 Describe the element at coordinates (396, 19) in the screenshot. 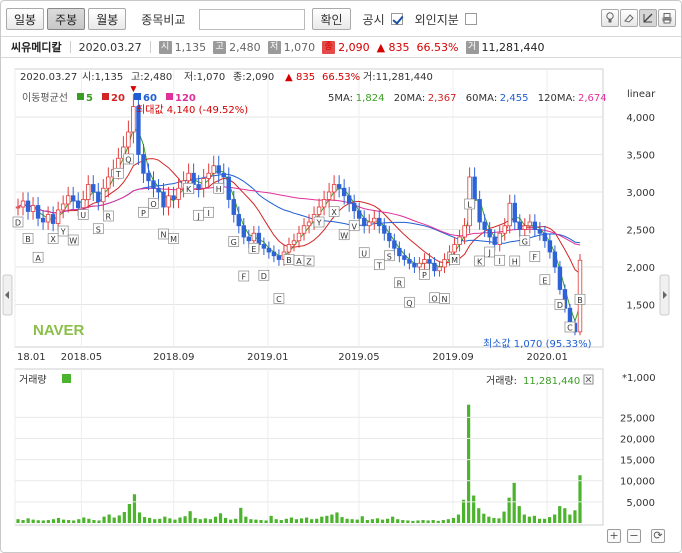

I see `disclosure-checkbox` at that location.